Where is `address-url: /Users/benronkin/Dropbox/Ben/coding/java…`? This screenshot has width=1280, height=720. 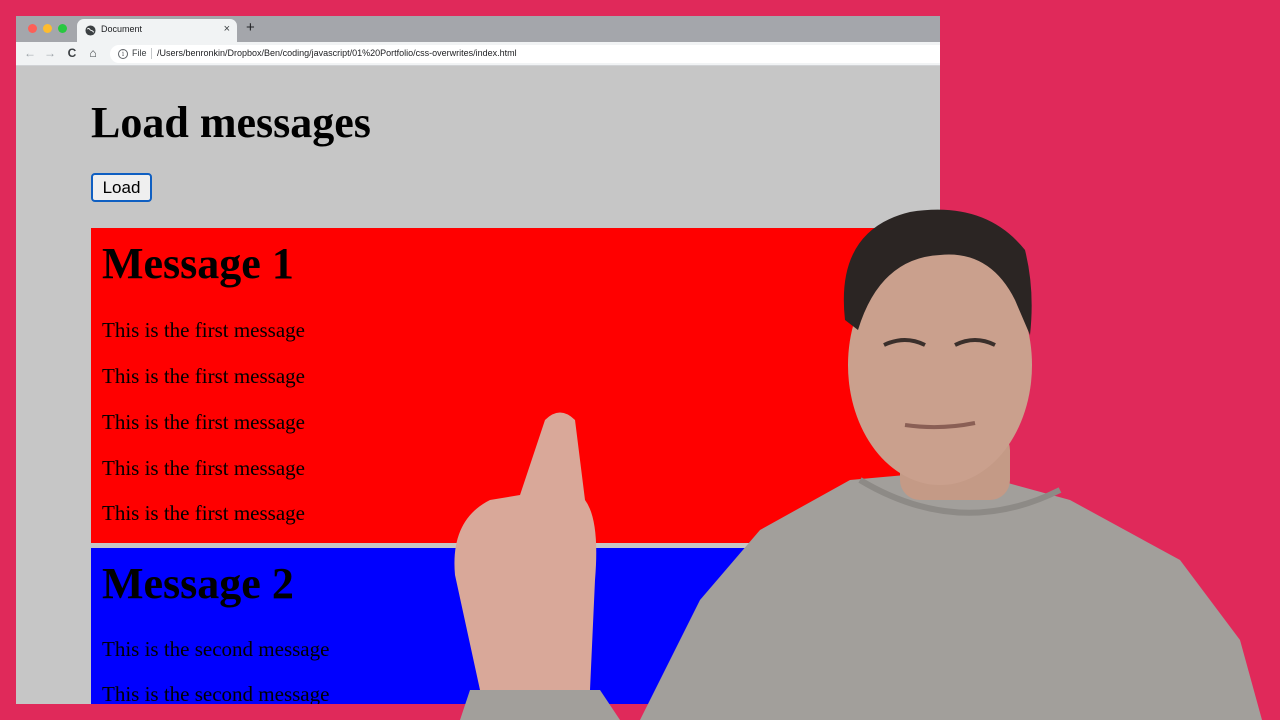 address-url: /Users/benronkin/Dropbox/Ben/coding/java… is located at coordinates (337, 53).